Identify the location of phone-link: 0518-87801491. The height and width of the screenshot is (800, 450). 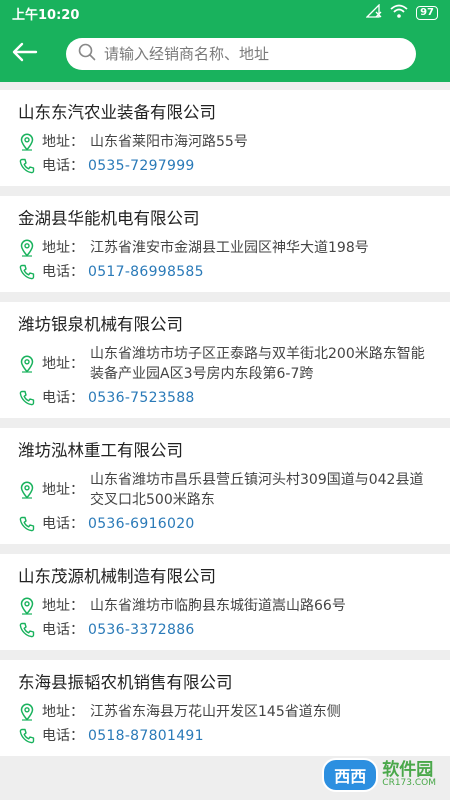
(146, 736).